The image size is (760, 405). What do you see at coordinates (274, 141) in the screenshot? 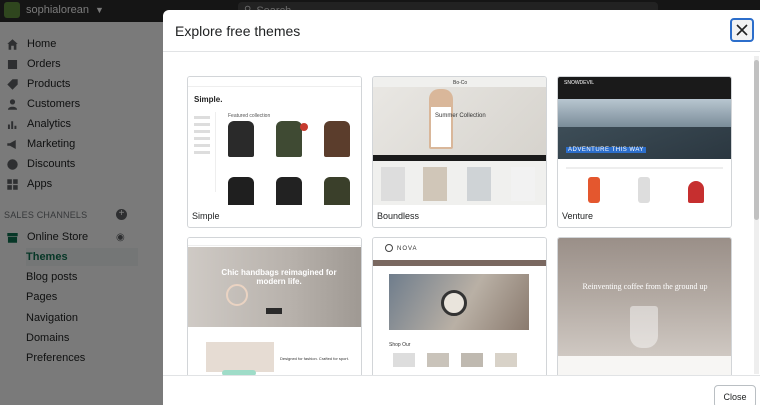
I see `simple-theme-preview: Simple. Featured collection` at bounding box center [274, 141].